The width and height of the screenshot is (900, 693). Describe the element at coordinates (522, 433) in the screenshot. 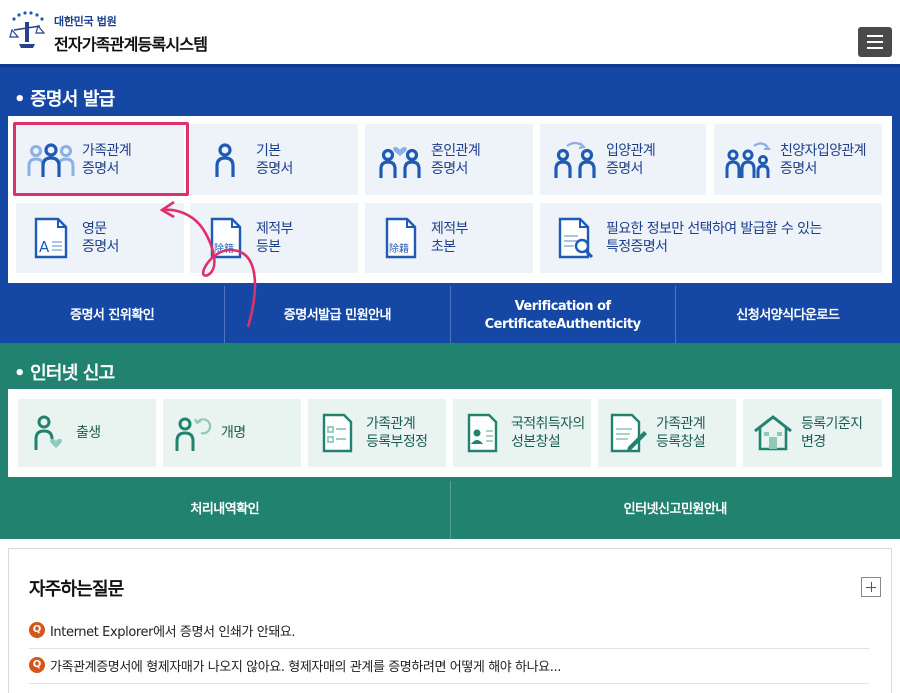

I see `tile-naturalized-surname: 국적취득자의 성본창설` at that location.